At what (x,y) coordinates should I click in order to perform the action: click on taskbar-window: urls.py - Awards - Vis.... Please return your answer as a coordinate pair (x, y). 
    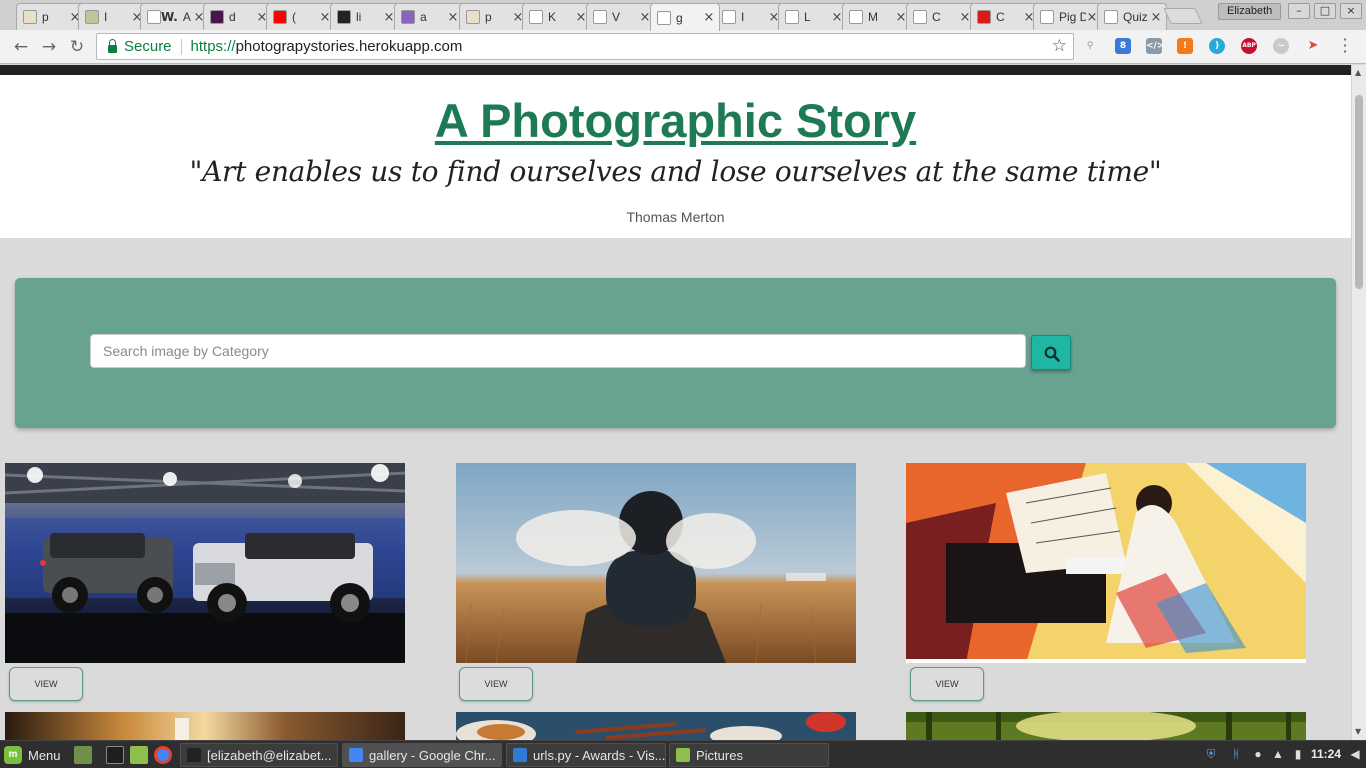
    Looking at the image, I should click on (586, 755).